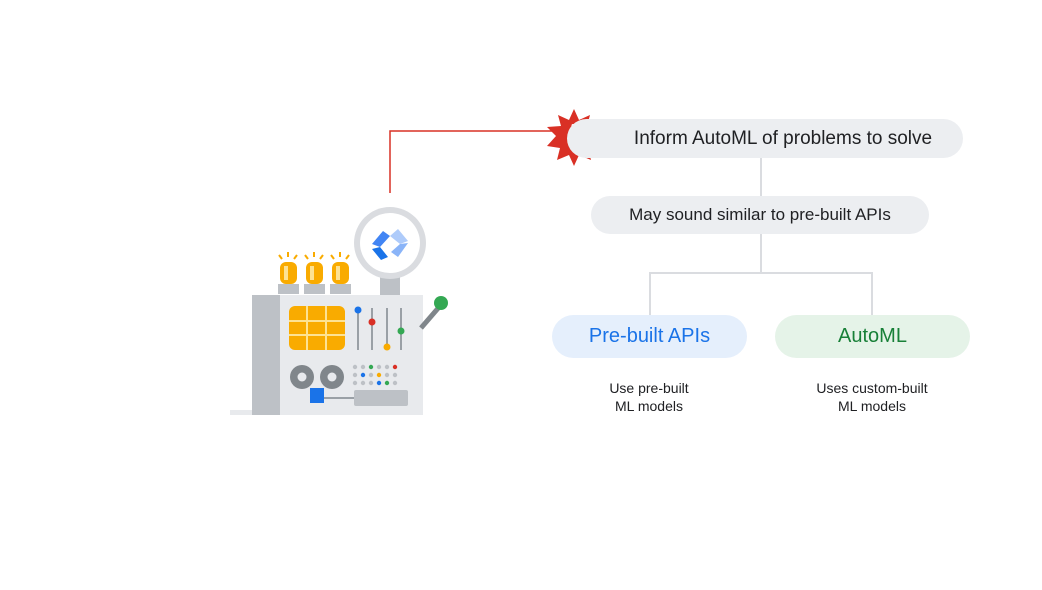 This screenshot has height=590, width=1042. What do you see at coordinates (872, 397) in the screenshot?
I see `automl-caption: Uses custom-built ML models` at bounding box center [872, 397].